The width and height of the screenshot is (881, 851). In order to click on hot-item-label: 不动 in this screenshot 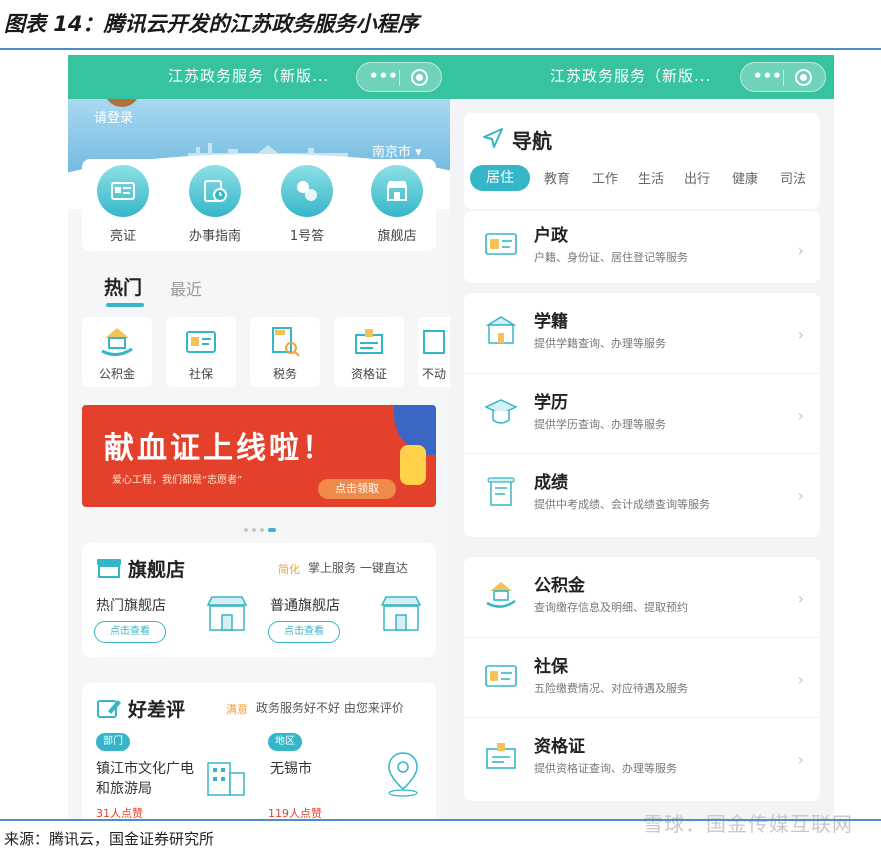, I will do `click(434, 374)`.